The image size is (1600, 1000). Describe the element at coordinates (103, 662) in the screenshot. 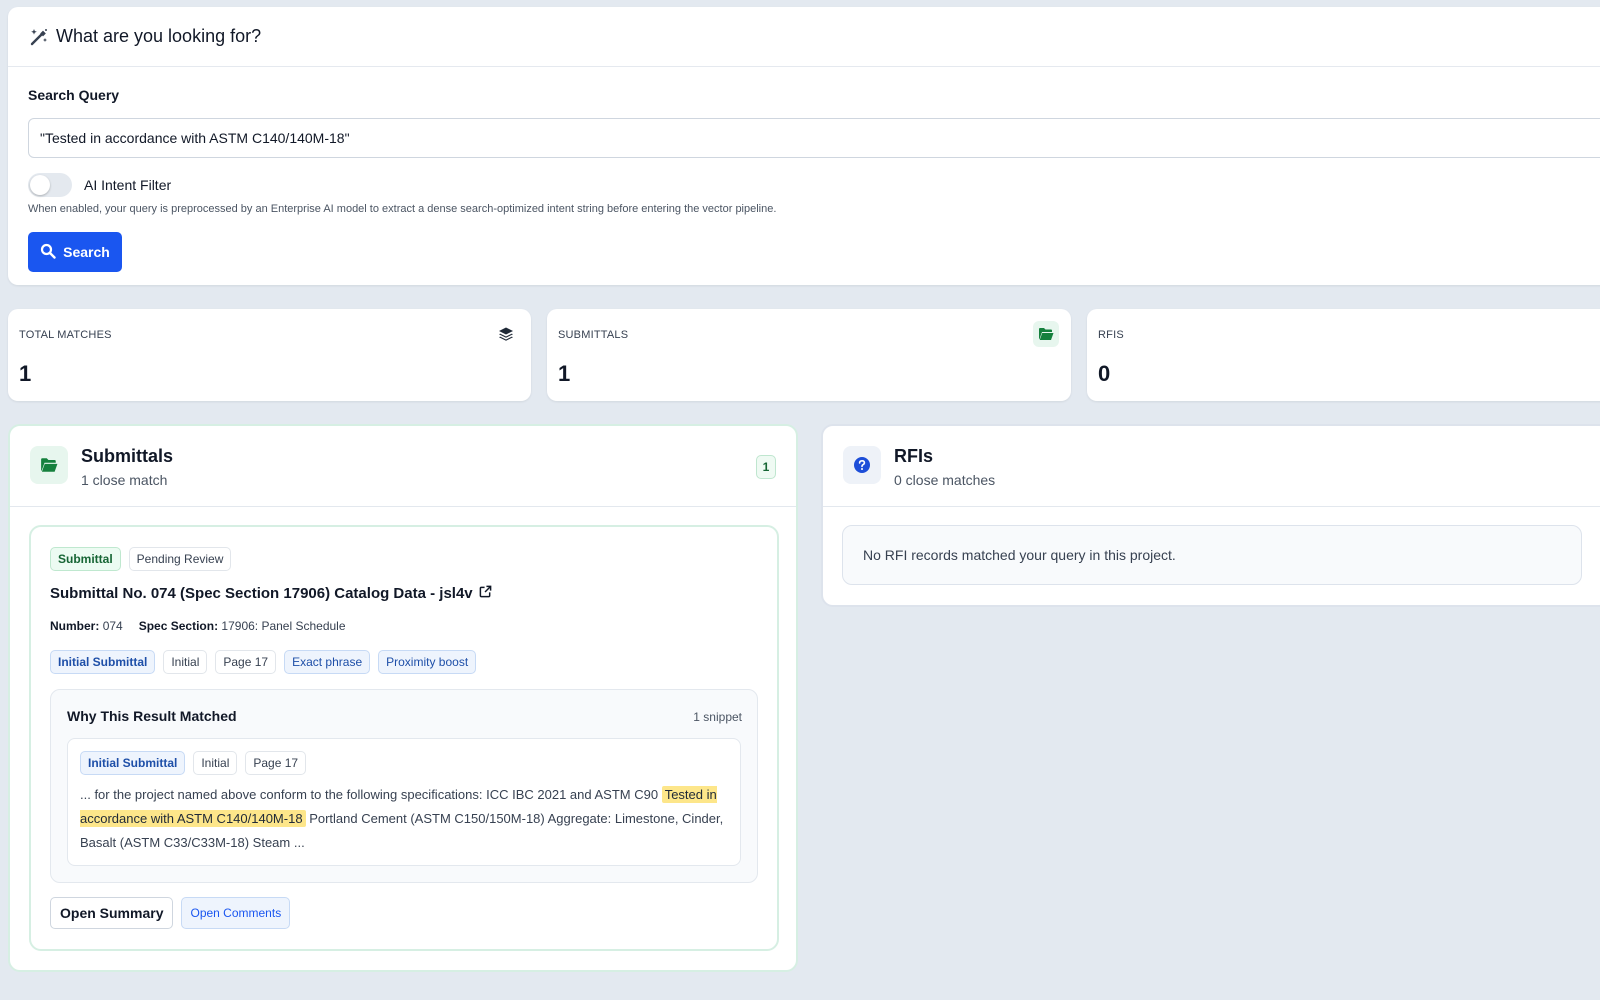

I see `tag-initial-submittal: Initial Submittal` at that location.